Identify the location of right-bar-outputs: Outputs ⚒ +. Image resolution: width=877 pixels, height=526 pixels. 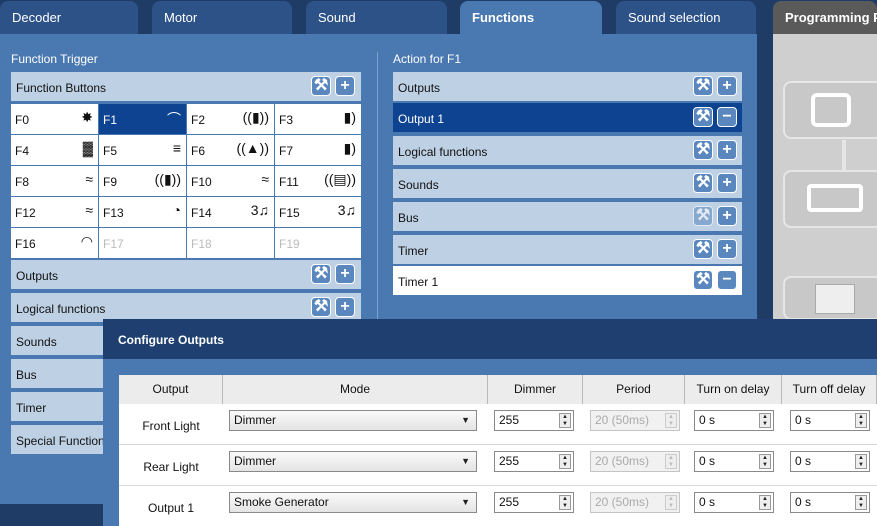
(567, 87).